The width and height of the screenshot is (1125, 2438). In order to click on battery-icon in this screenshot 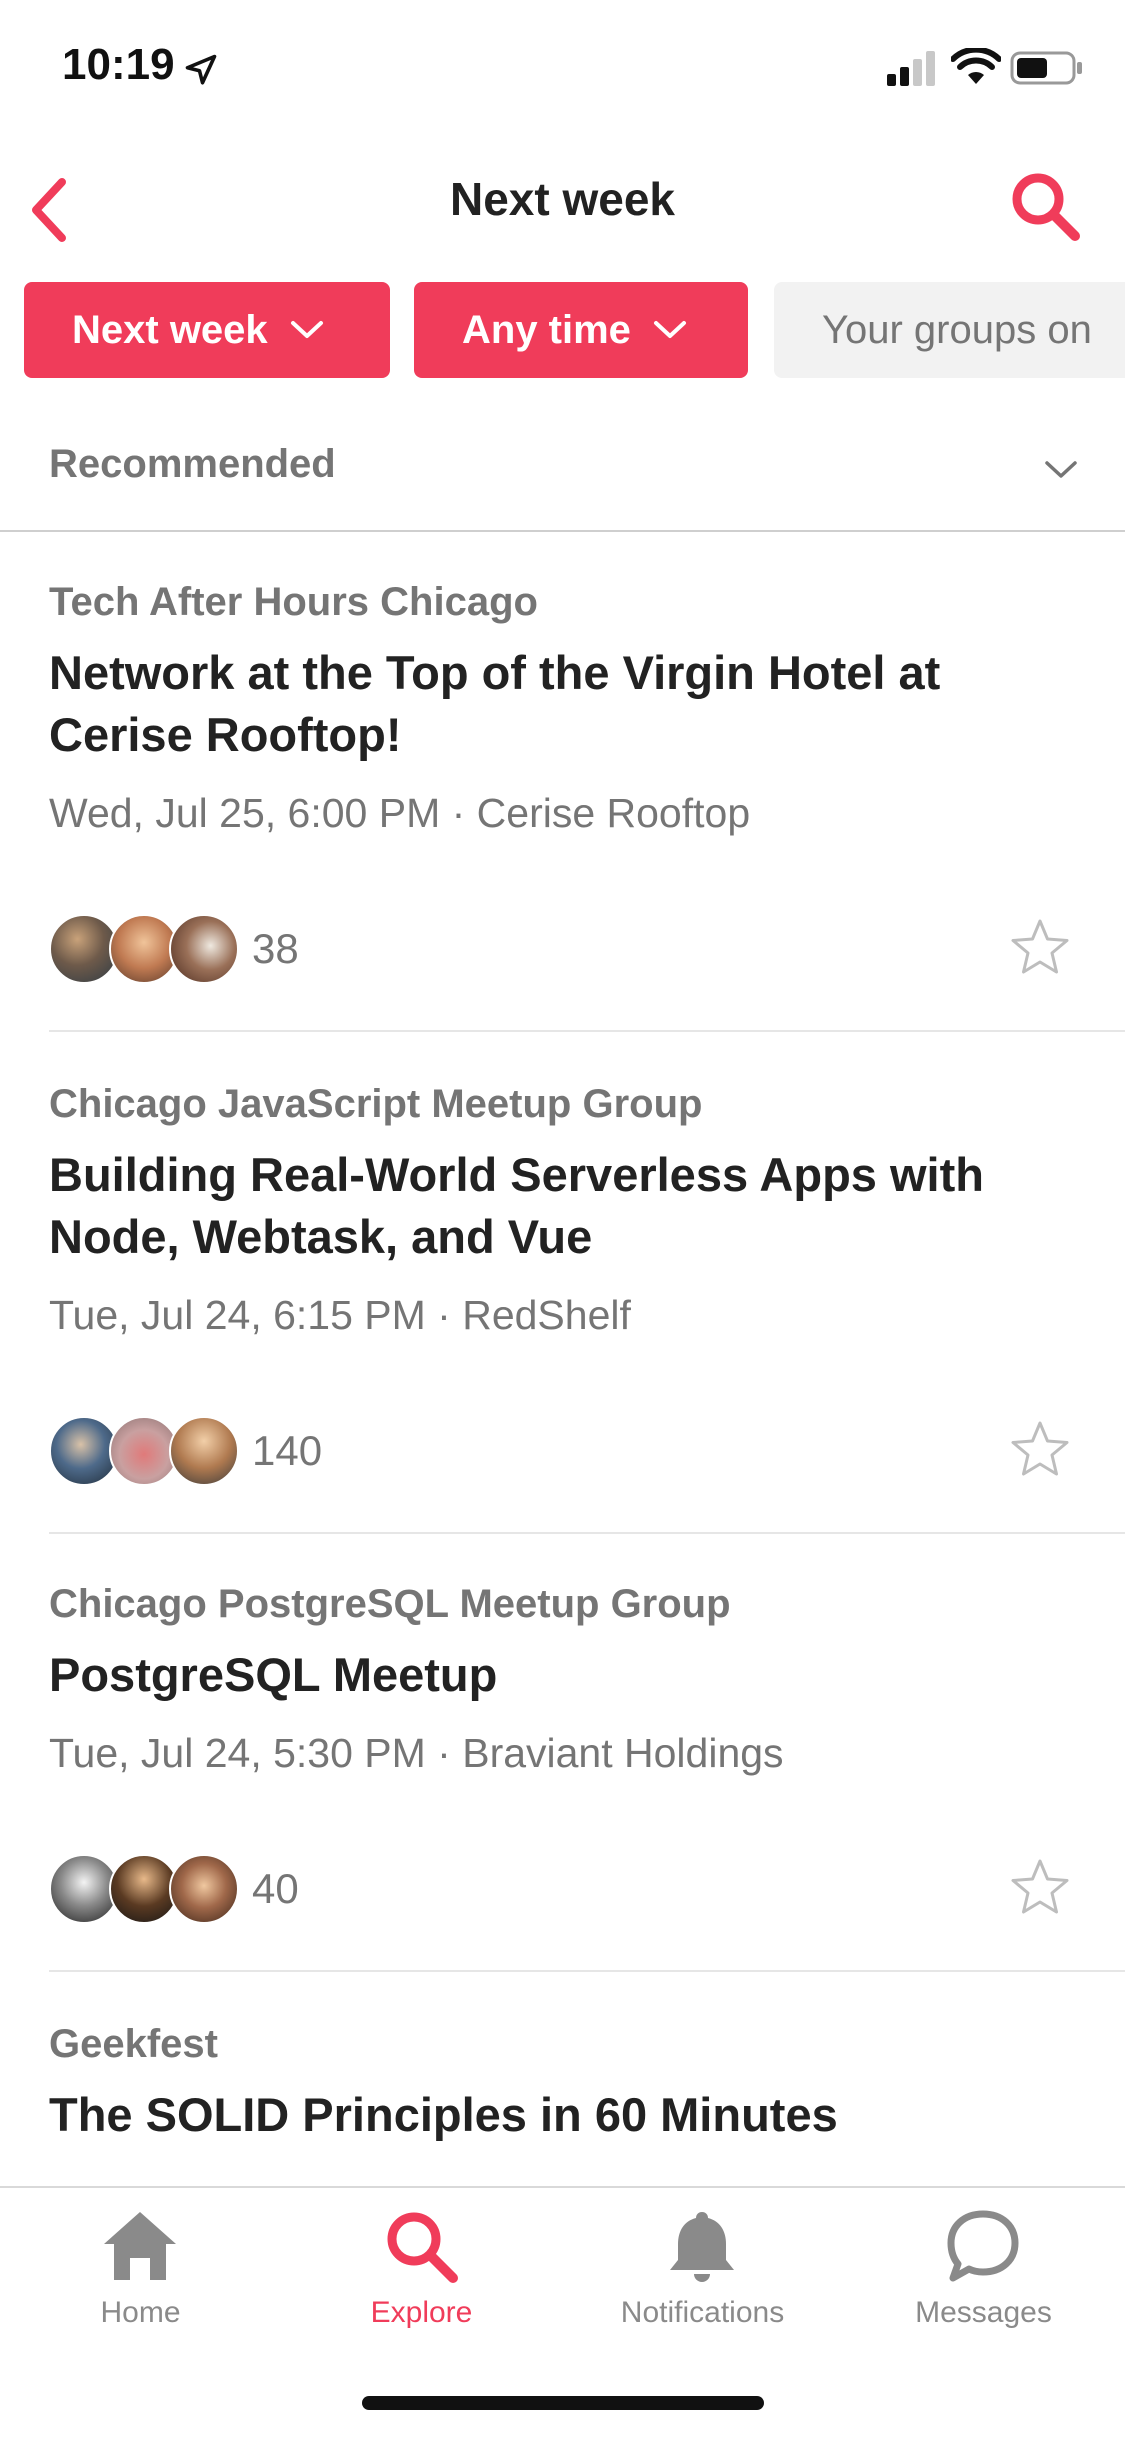, I will do `click(1046, 68)`.